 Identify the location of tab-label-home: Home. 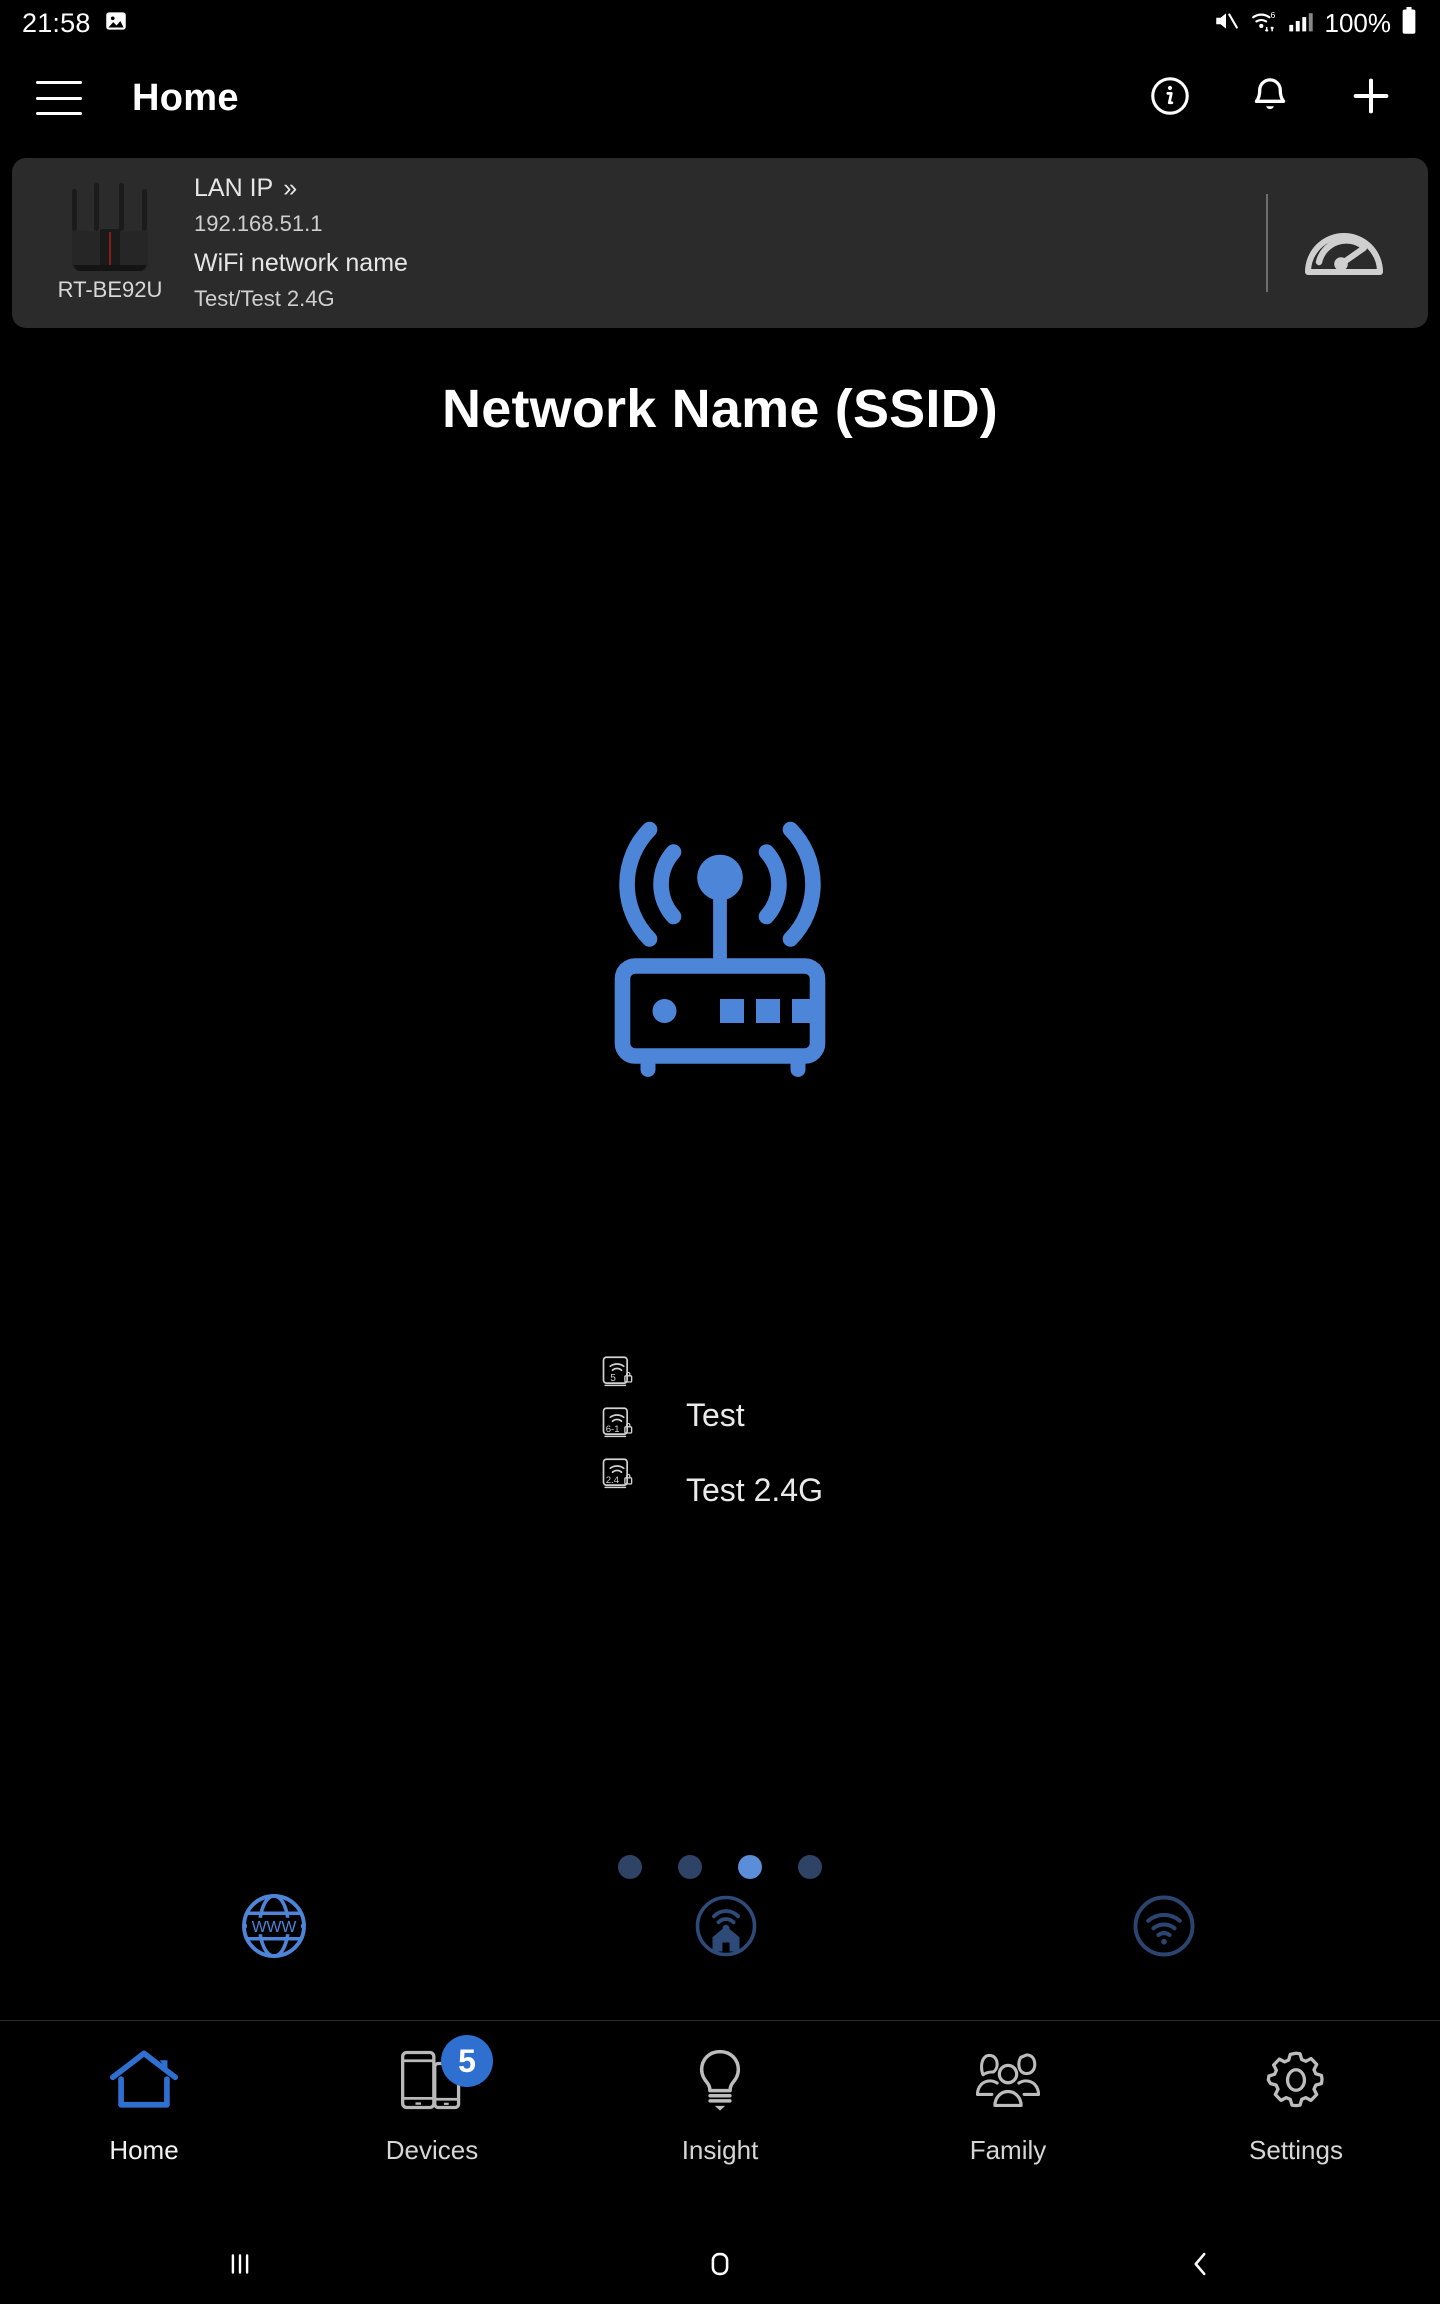
(144, 2150).